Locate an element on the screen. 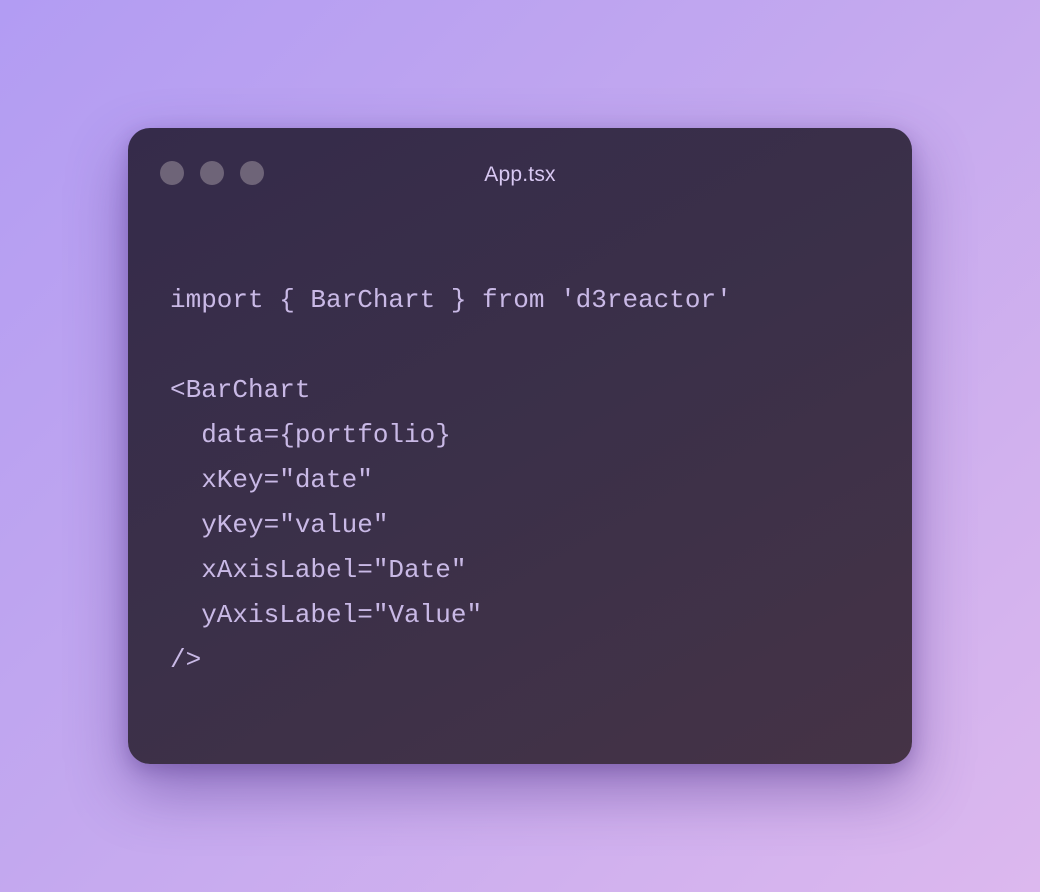 This screenshot has width=1040, height=892. code-line-import: import { BarChart } from 'd3reactor' is located at coordinates (451, 300).